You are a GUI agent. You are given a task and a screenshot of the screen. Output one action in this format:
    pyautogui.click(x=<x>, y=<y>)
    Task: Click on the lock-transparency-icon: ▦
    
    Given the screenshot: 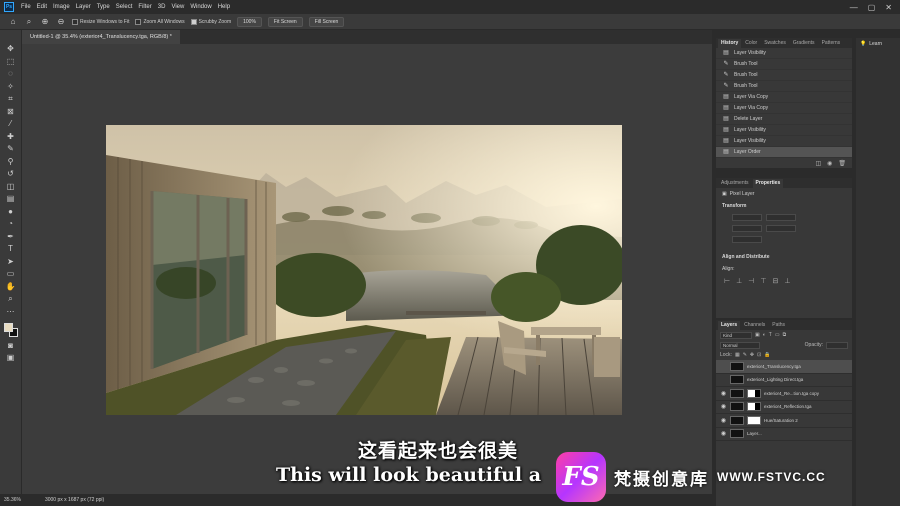 What is the action you would take?
    pyautogui.click(x=737, y=355)
    